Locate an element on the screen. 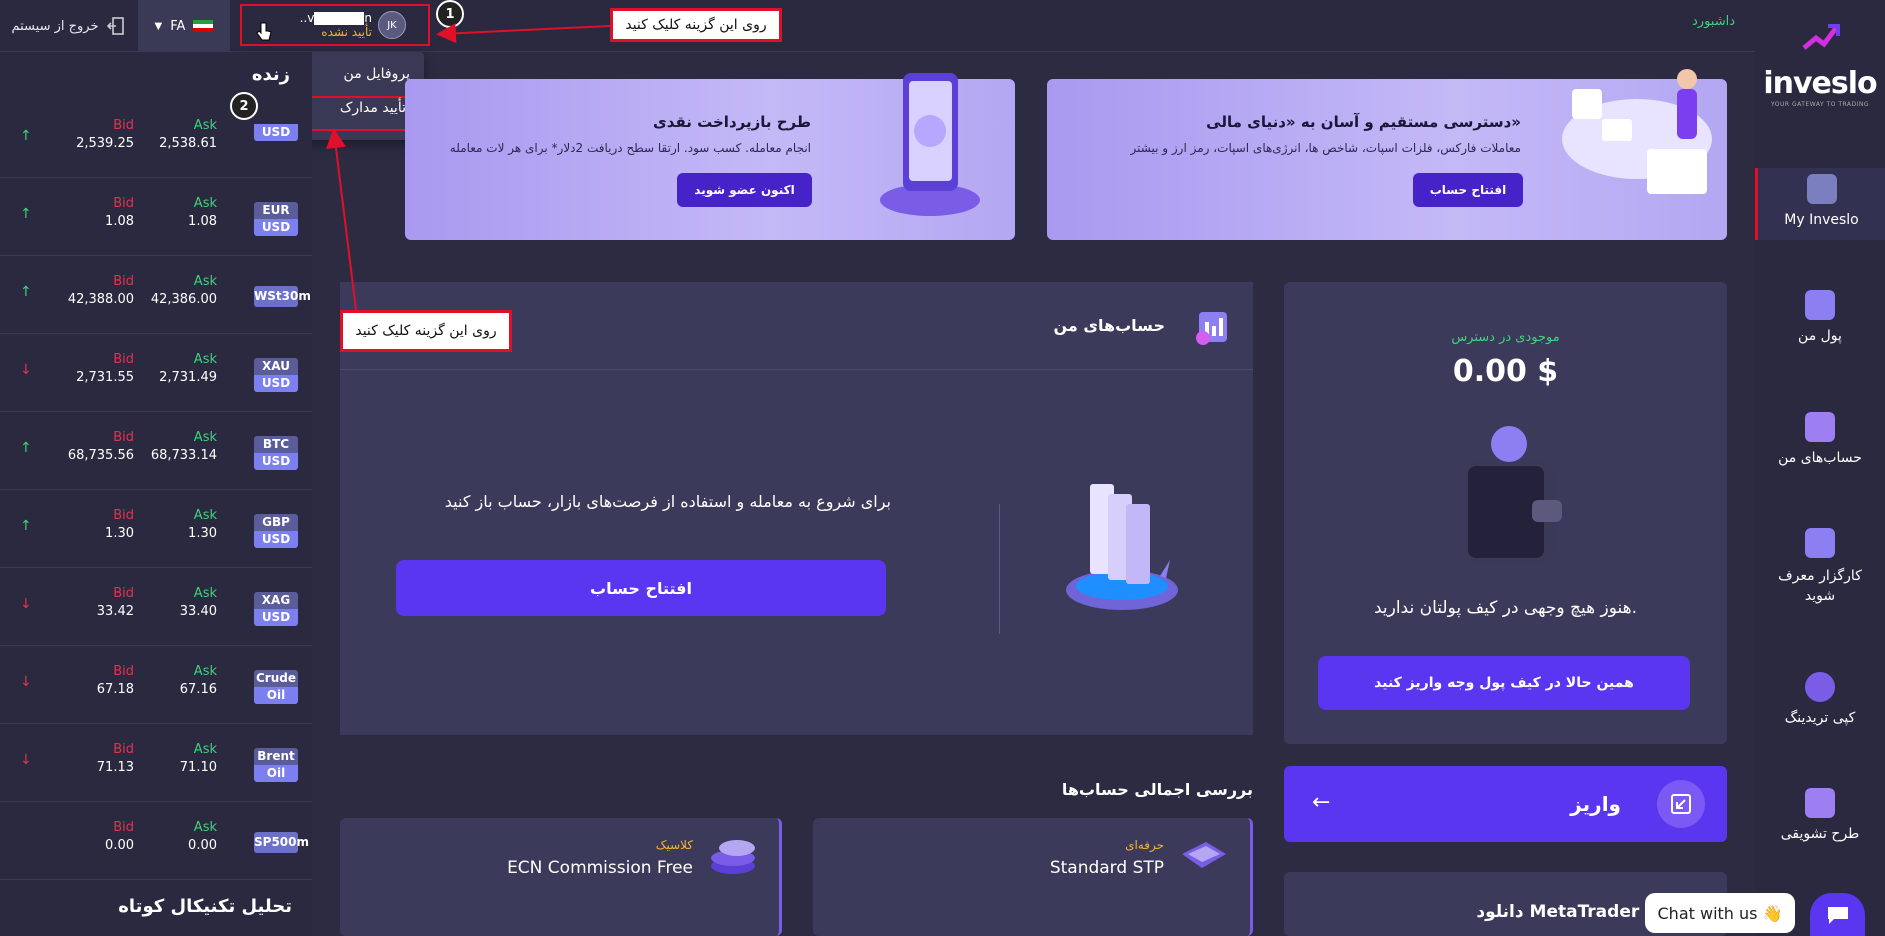 Image resolution: width=1885 pixels, height=936 pixels. ask-value: 67.16 is located at coordinates (198, 689).